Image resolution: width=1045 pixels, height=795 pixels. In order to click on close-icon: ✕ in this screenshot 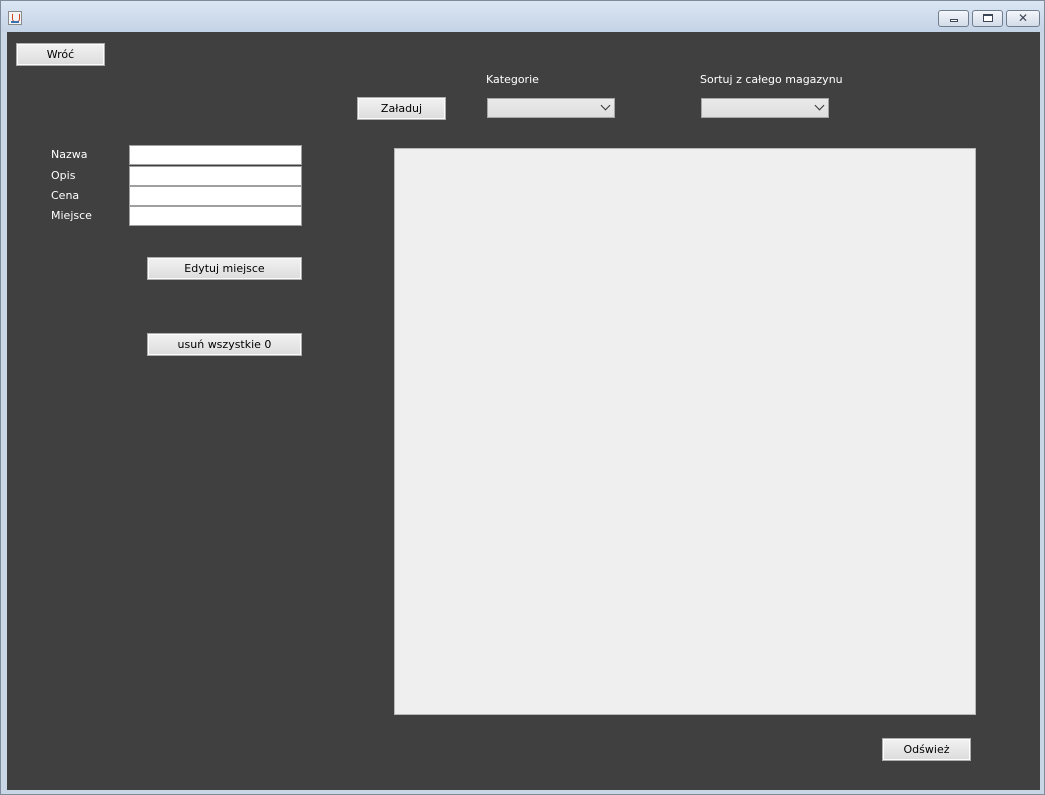, I will do `click(1023, 18)`.